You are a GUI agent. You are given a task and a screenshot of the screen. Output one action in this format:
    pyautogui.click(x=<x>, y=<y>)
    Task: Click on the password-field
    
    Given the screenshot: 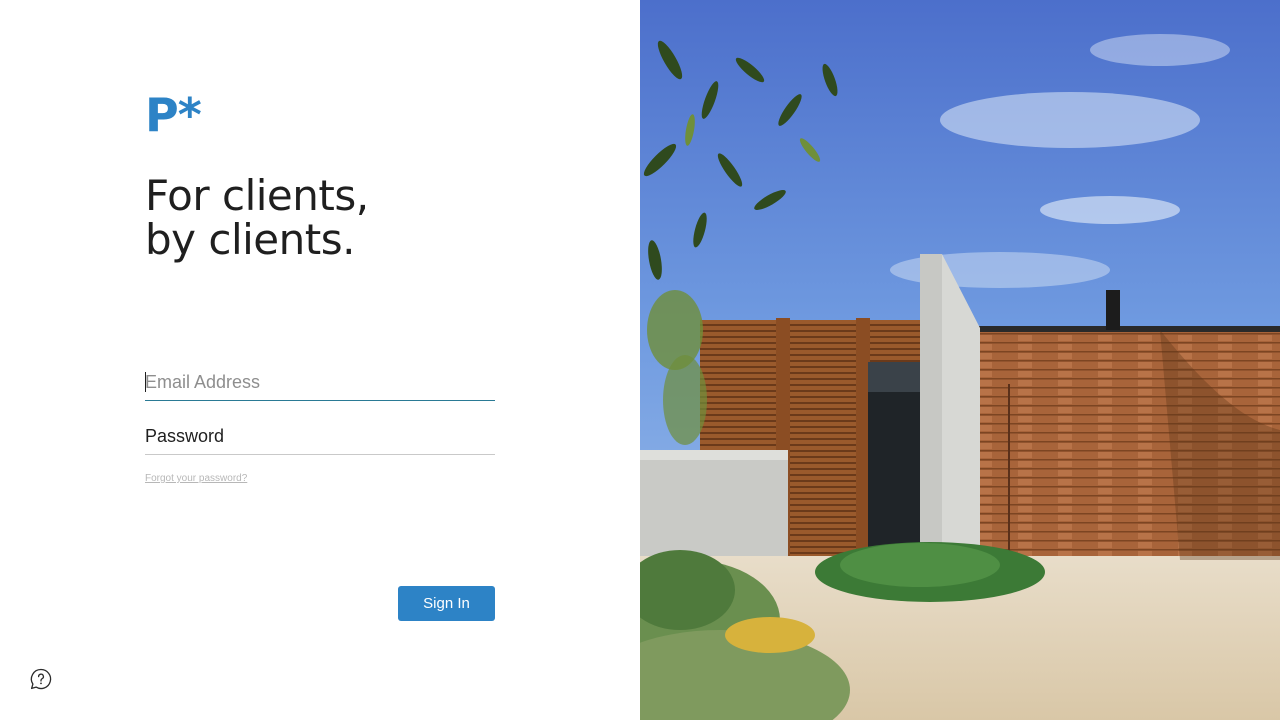 What is the action you would take?
    pyautogui.click(x=320, y=437)
    